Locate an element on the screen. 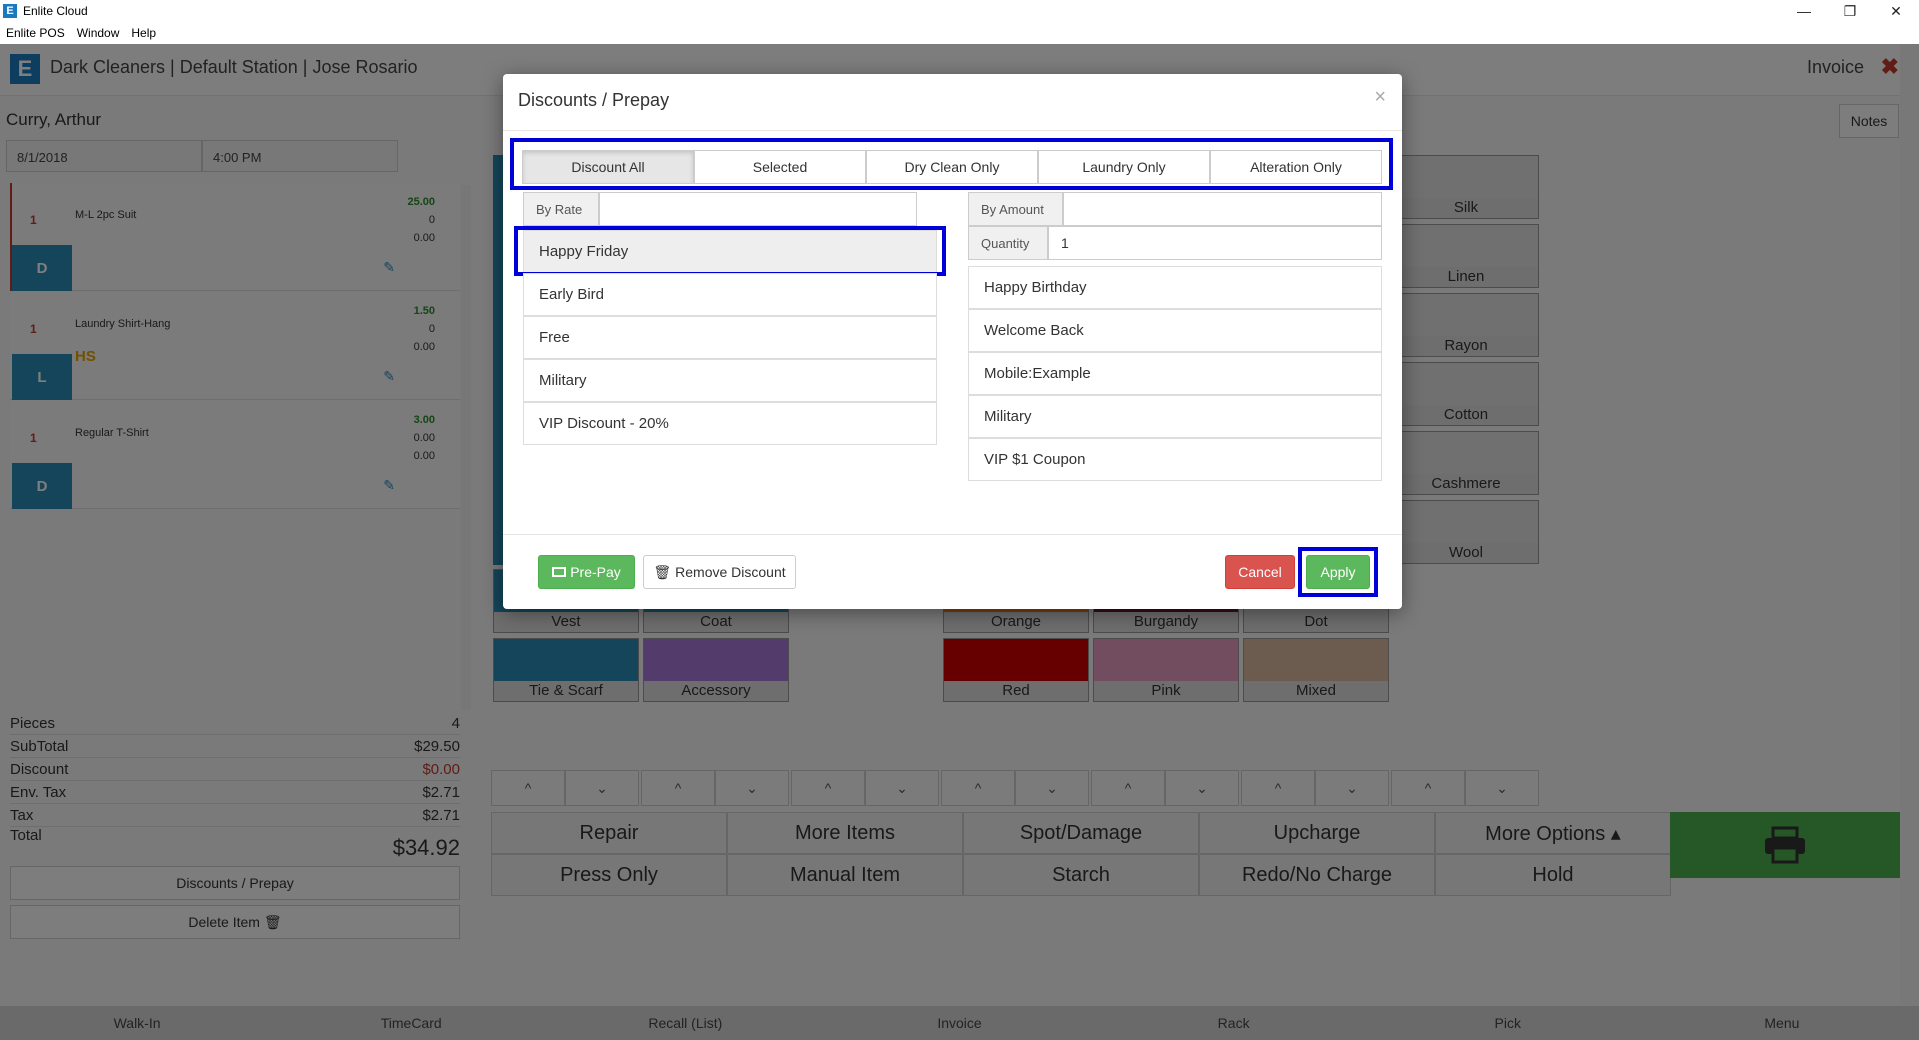 This screenshot has height=1040, width=1919. by-amount-label: By Amount is located at coordinates (1015, 209).